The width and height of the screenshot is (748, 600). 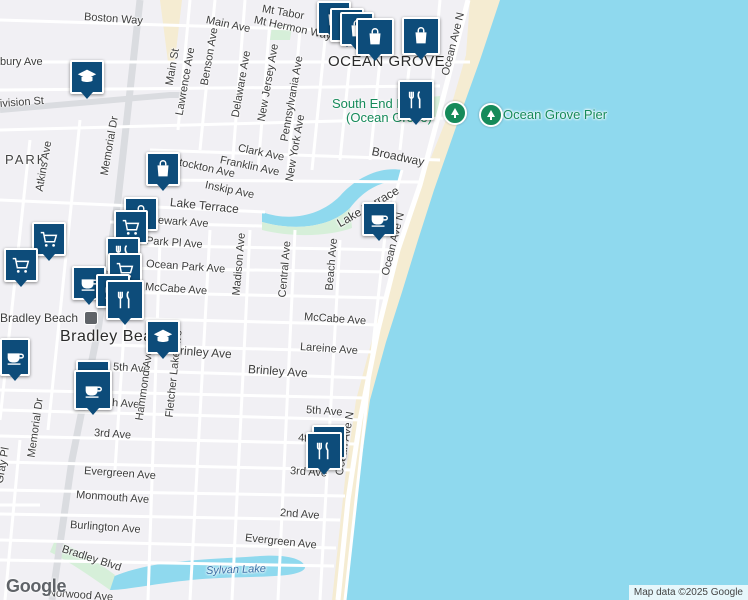 I want to click on google-logo: Google, so click(x=36, y=586).